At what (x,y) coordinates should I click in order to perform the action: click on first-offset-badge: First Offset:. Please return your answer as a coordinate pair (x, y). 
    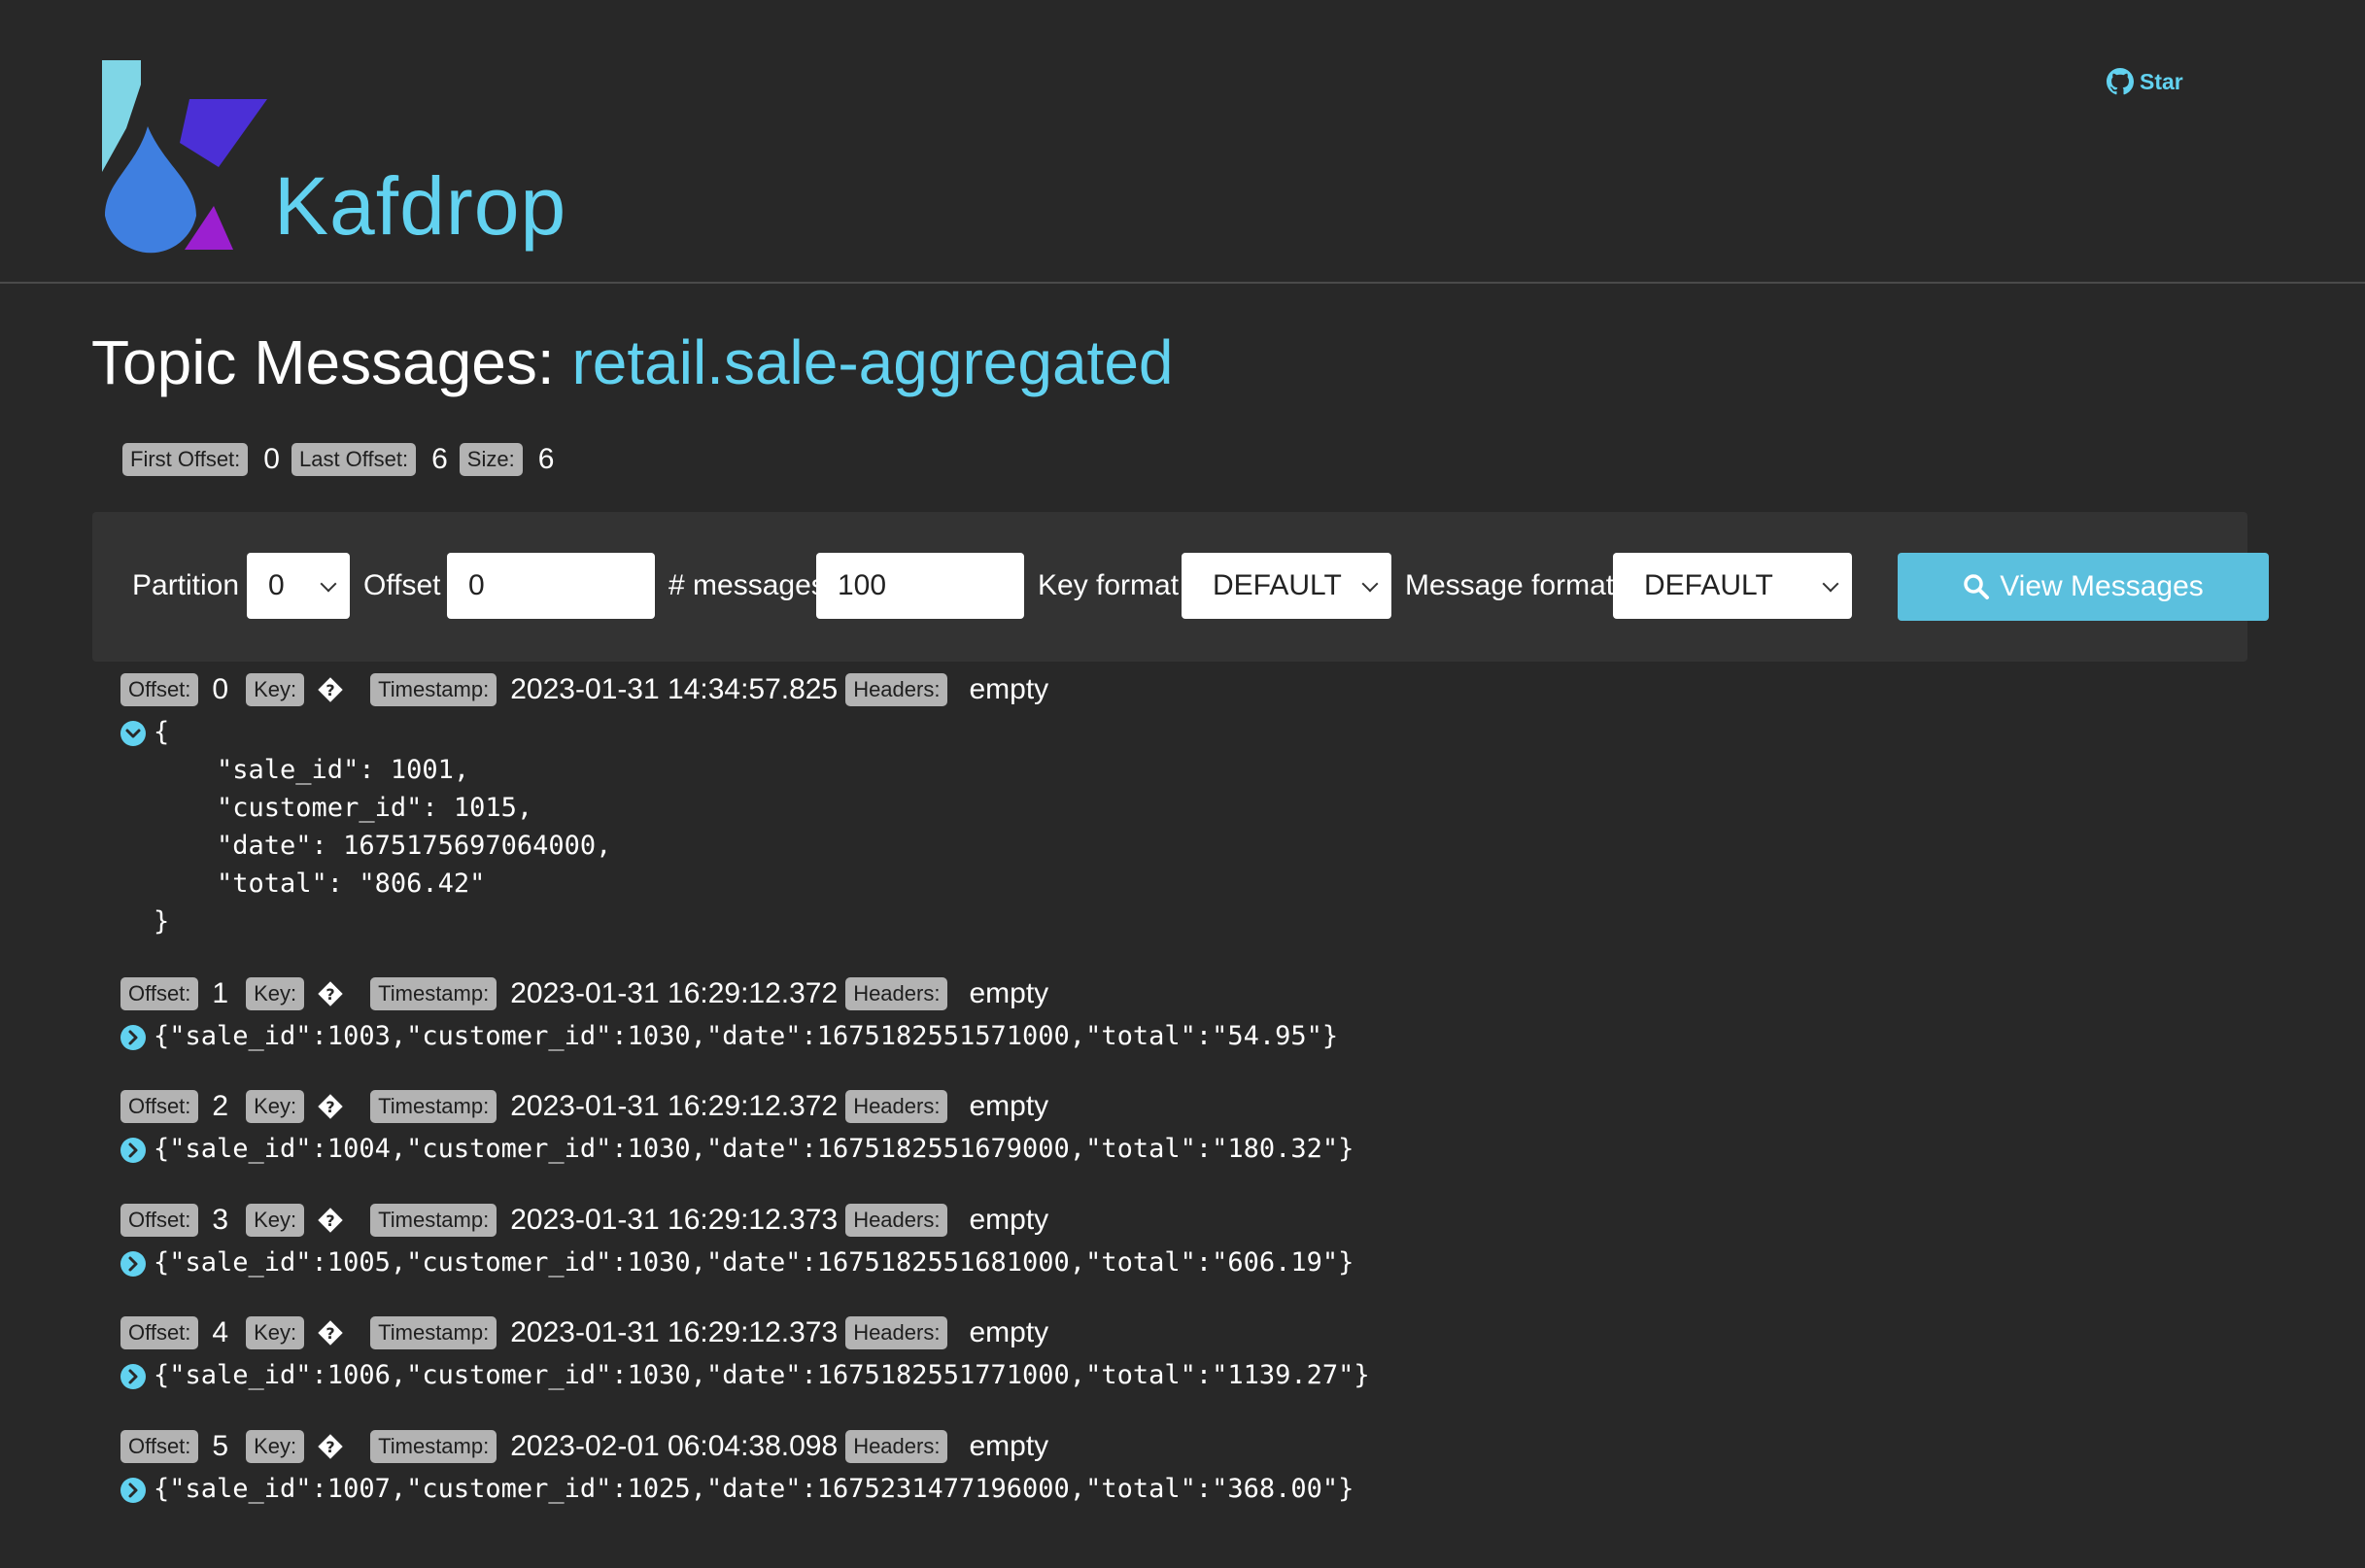
    Looking at the image, I should click on (185, 459).